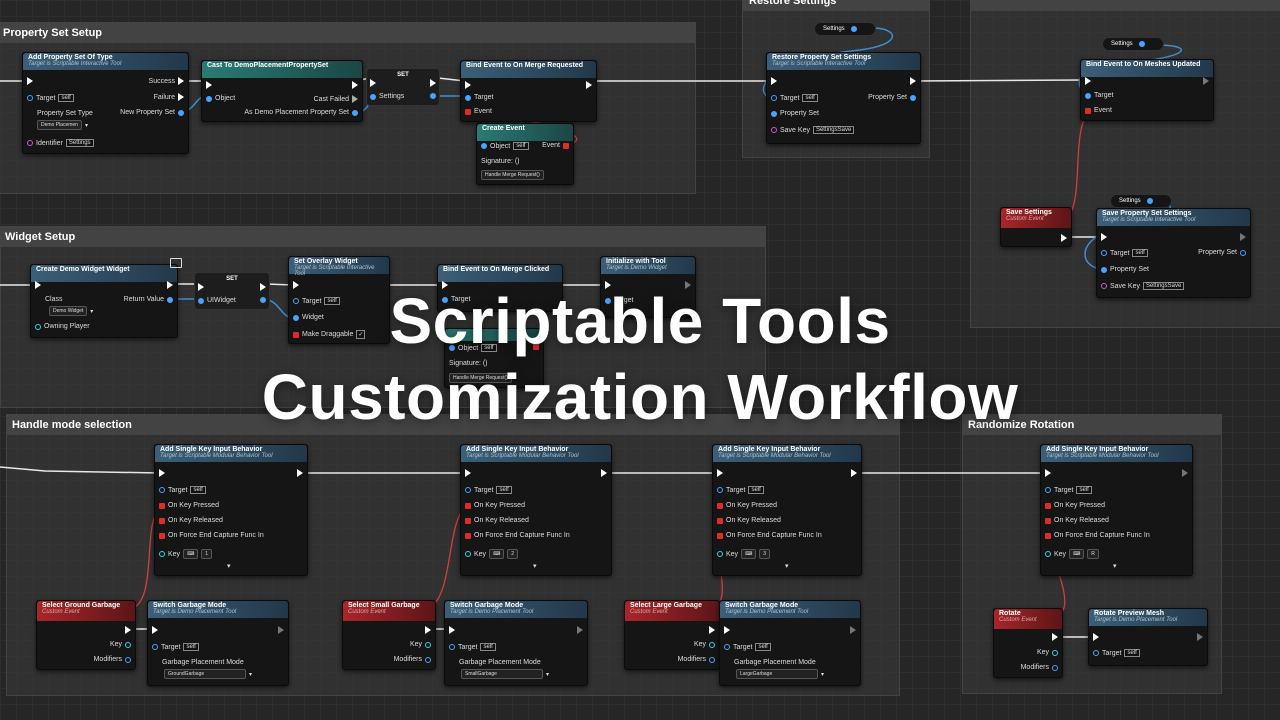  I want to click on save-settings-event-node: Save Settings Custom Event, so click(1036, 227).